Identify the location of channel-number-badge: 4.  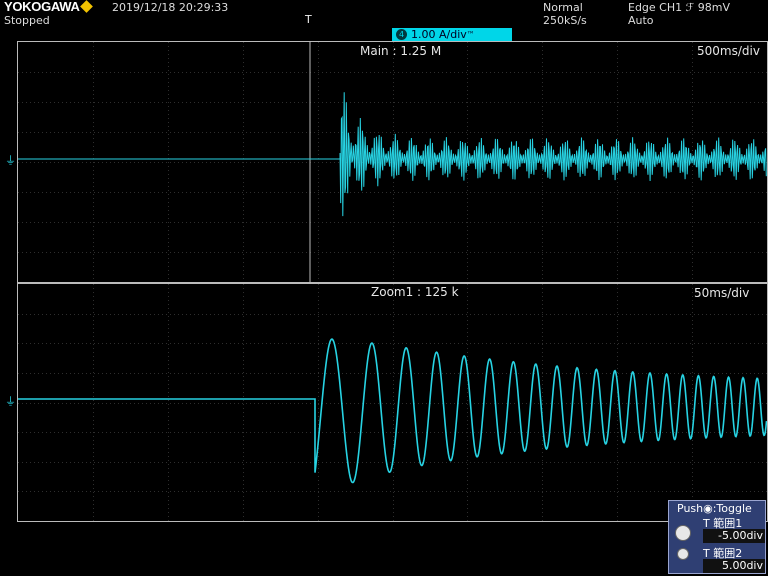
(401, 34).